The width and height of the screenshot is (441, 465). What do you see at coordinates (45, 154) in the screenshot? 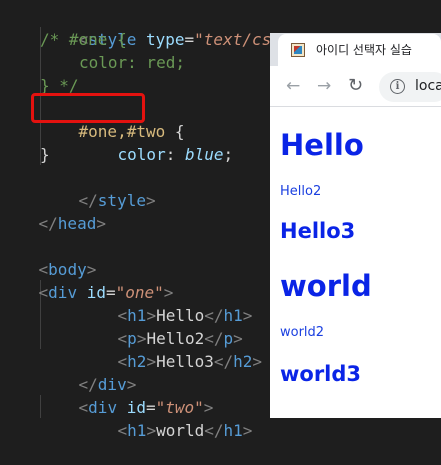
I see `code-line: }` at bounding box center [45, 154].